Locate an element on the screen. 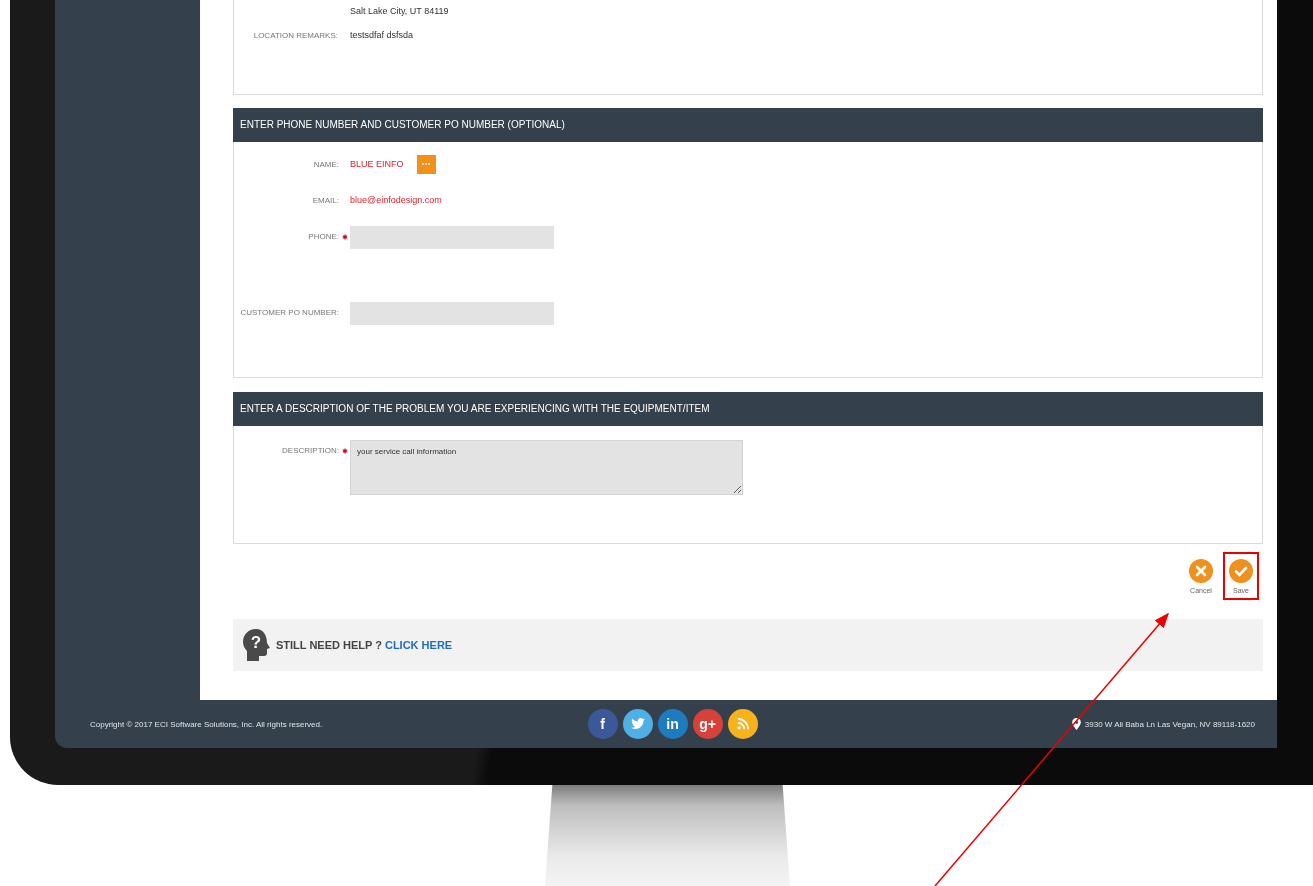 The width and height of the screenshot is (1313, 886). social-link: f is located at coordinates (602, 724).